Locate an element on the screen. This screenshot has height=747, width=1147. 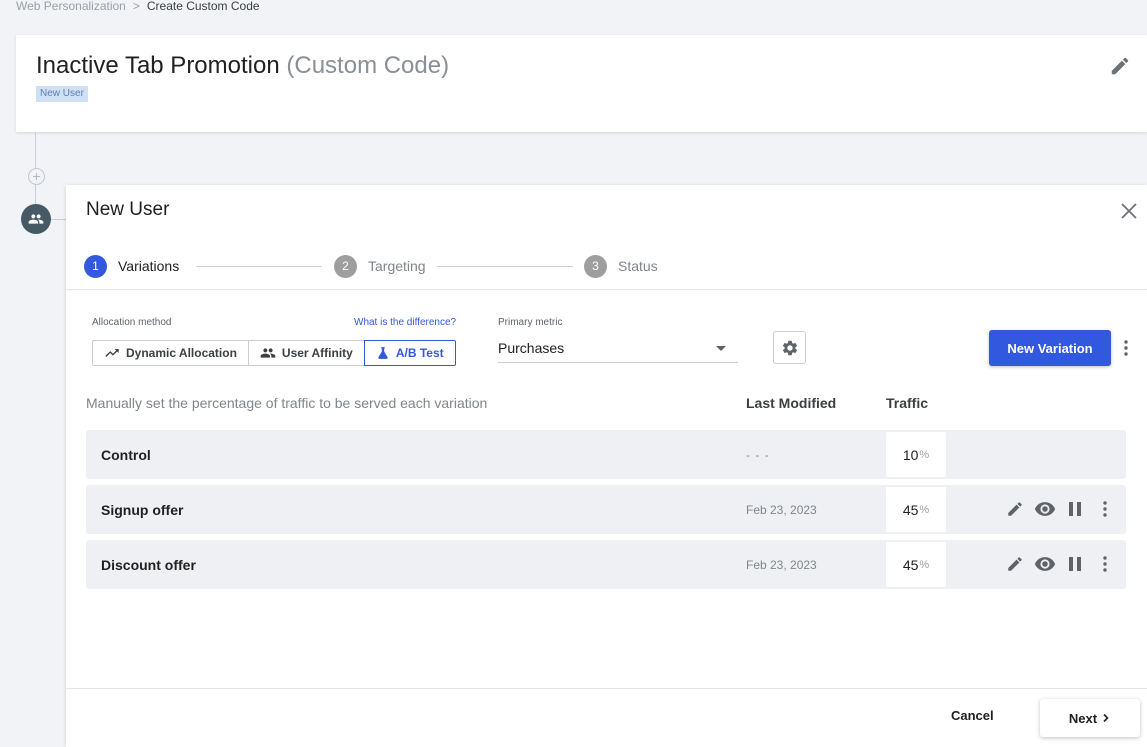
users-icon is located at coordinates (268, 353).